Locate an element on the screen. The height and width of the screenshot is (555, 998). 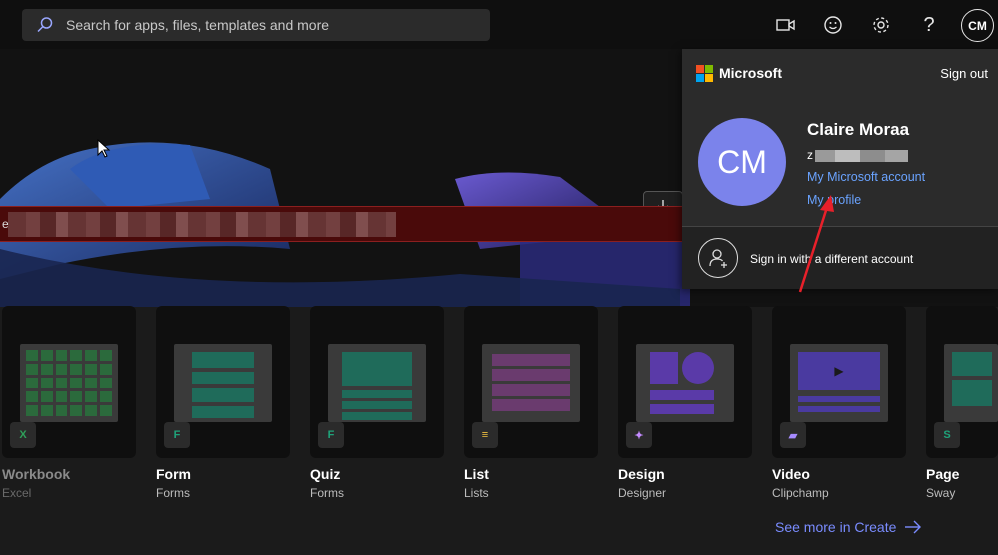
sign-out-button: Sign out is located at coordinates (964, 73).